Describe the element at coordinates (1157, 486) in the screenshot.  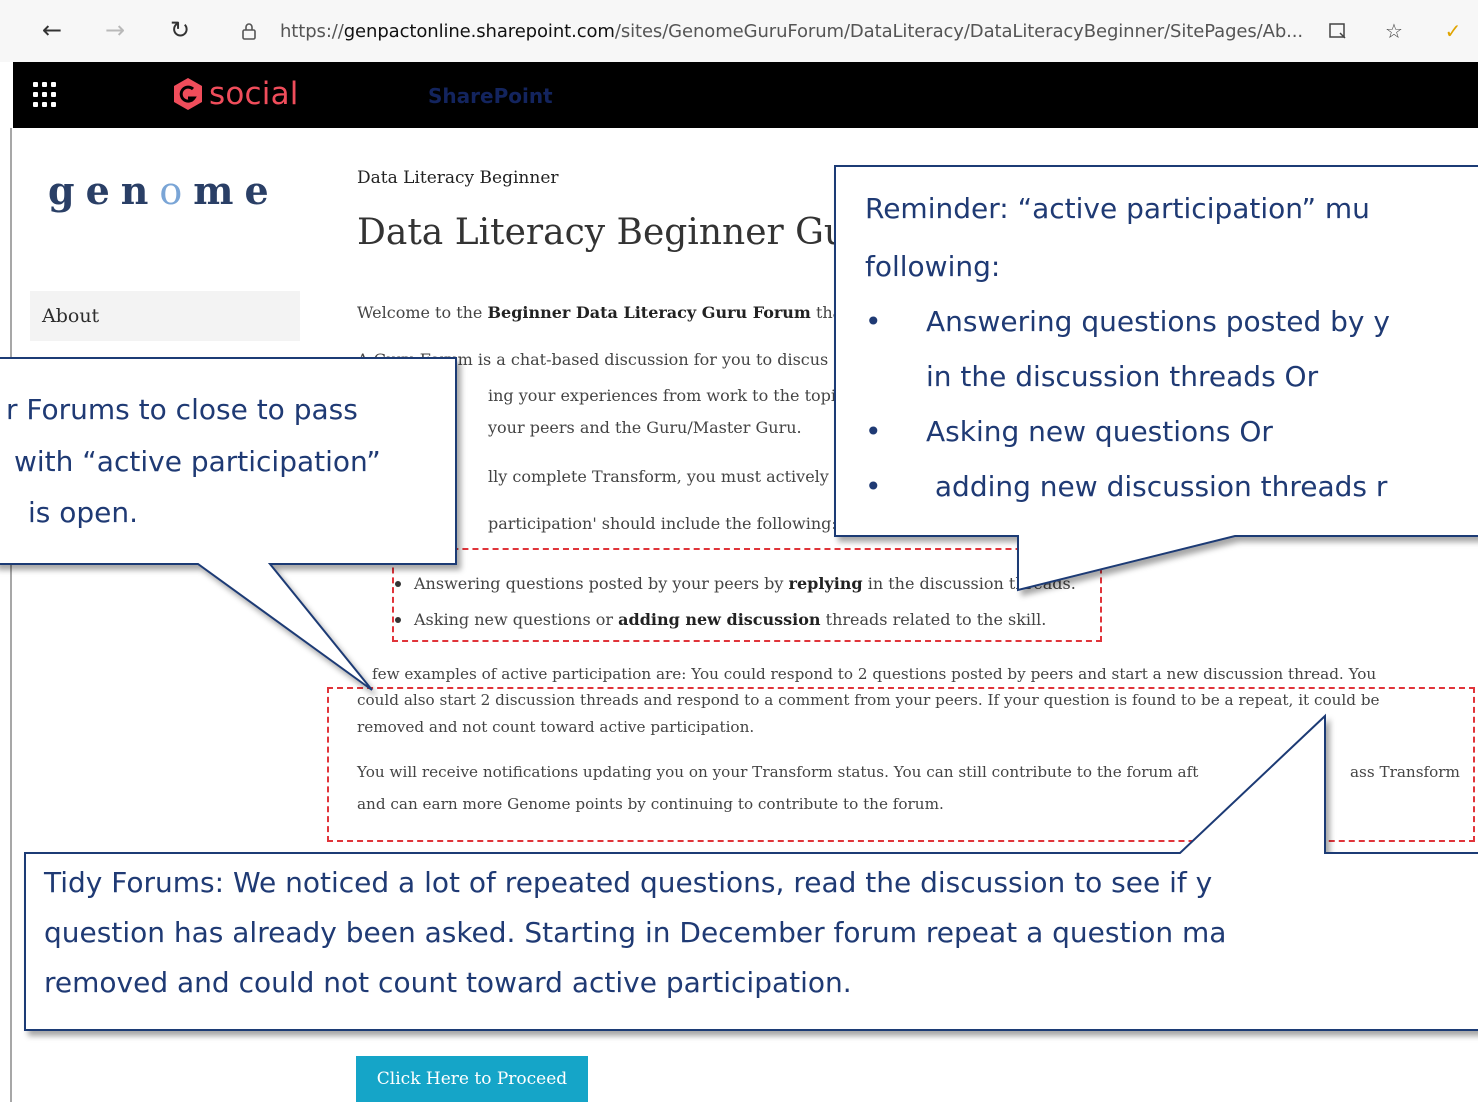
I see `reminder-callout-bullet-3-text: adding new discussion threads r` at that location.